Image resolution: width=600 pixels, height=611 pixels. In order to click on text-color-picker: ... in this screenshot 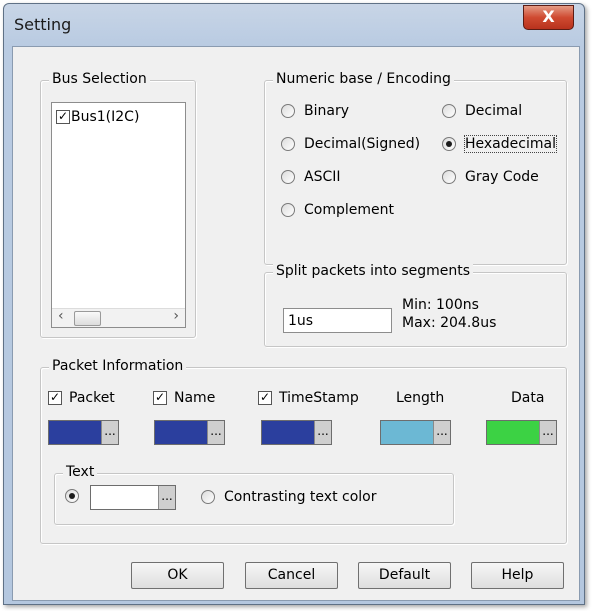, I will do `click(133, 497)`.